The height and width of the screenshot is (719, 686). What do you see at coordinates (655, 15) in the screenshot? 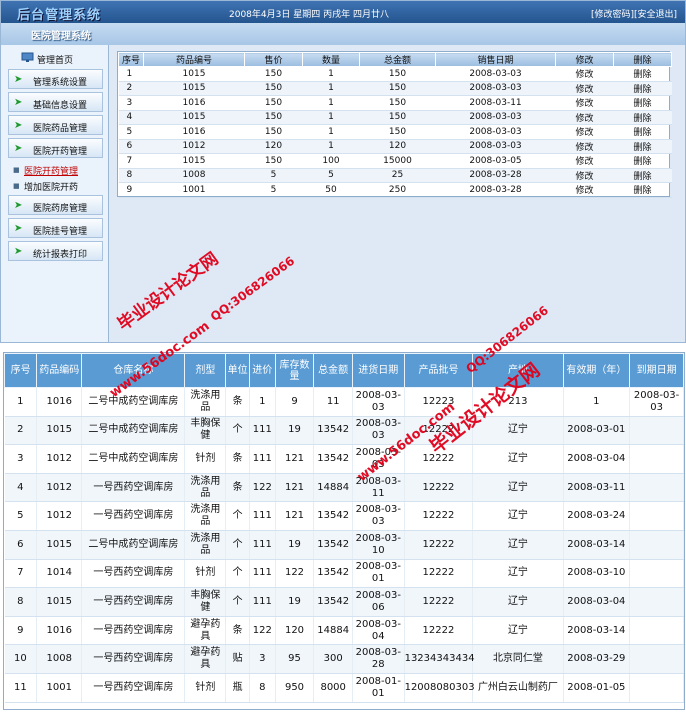
I see `logout-link: [安全退出]` at bounding box center [655, 15].